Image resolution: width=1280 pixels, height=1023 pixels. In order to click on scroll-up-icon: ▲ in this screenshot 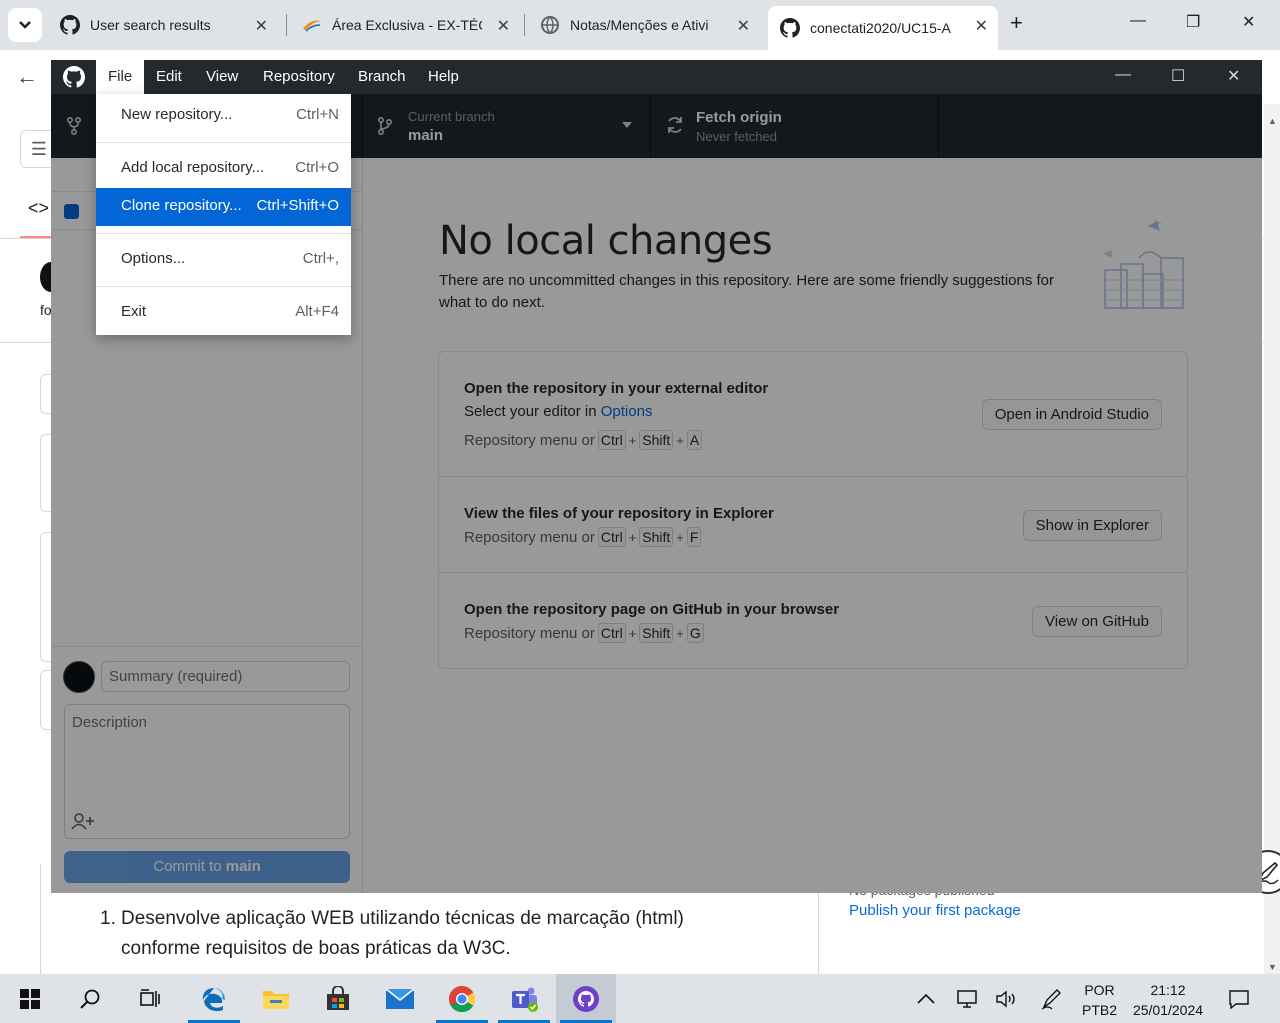, I will do `click(1272, 121)`.